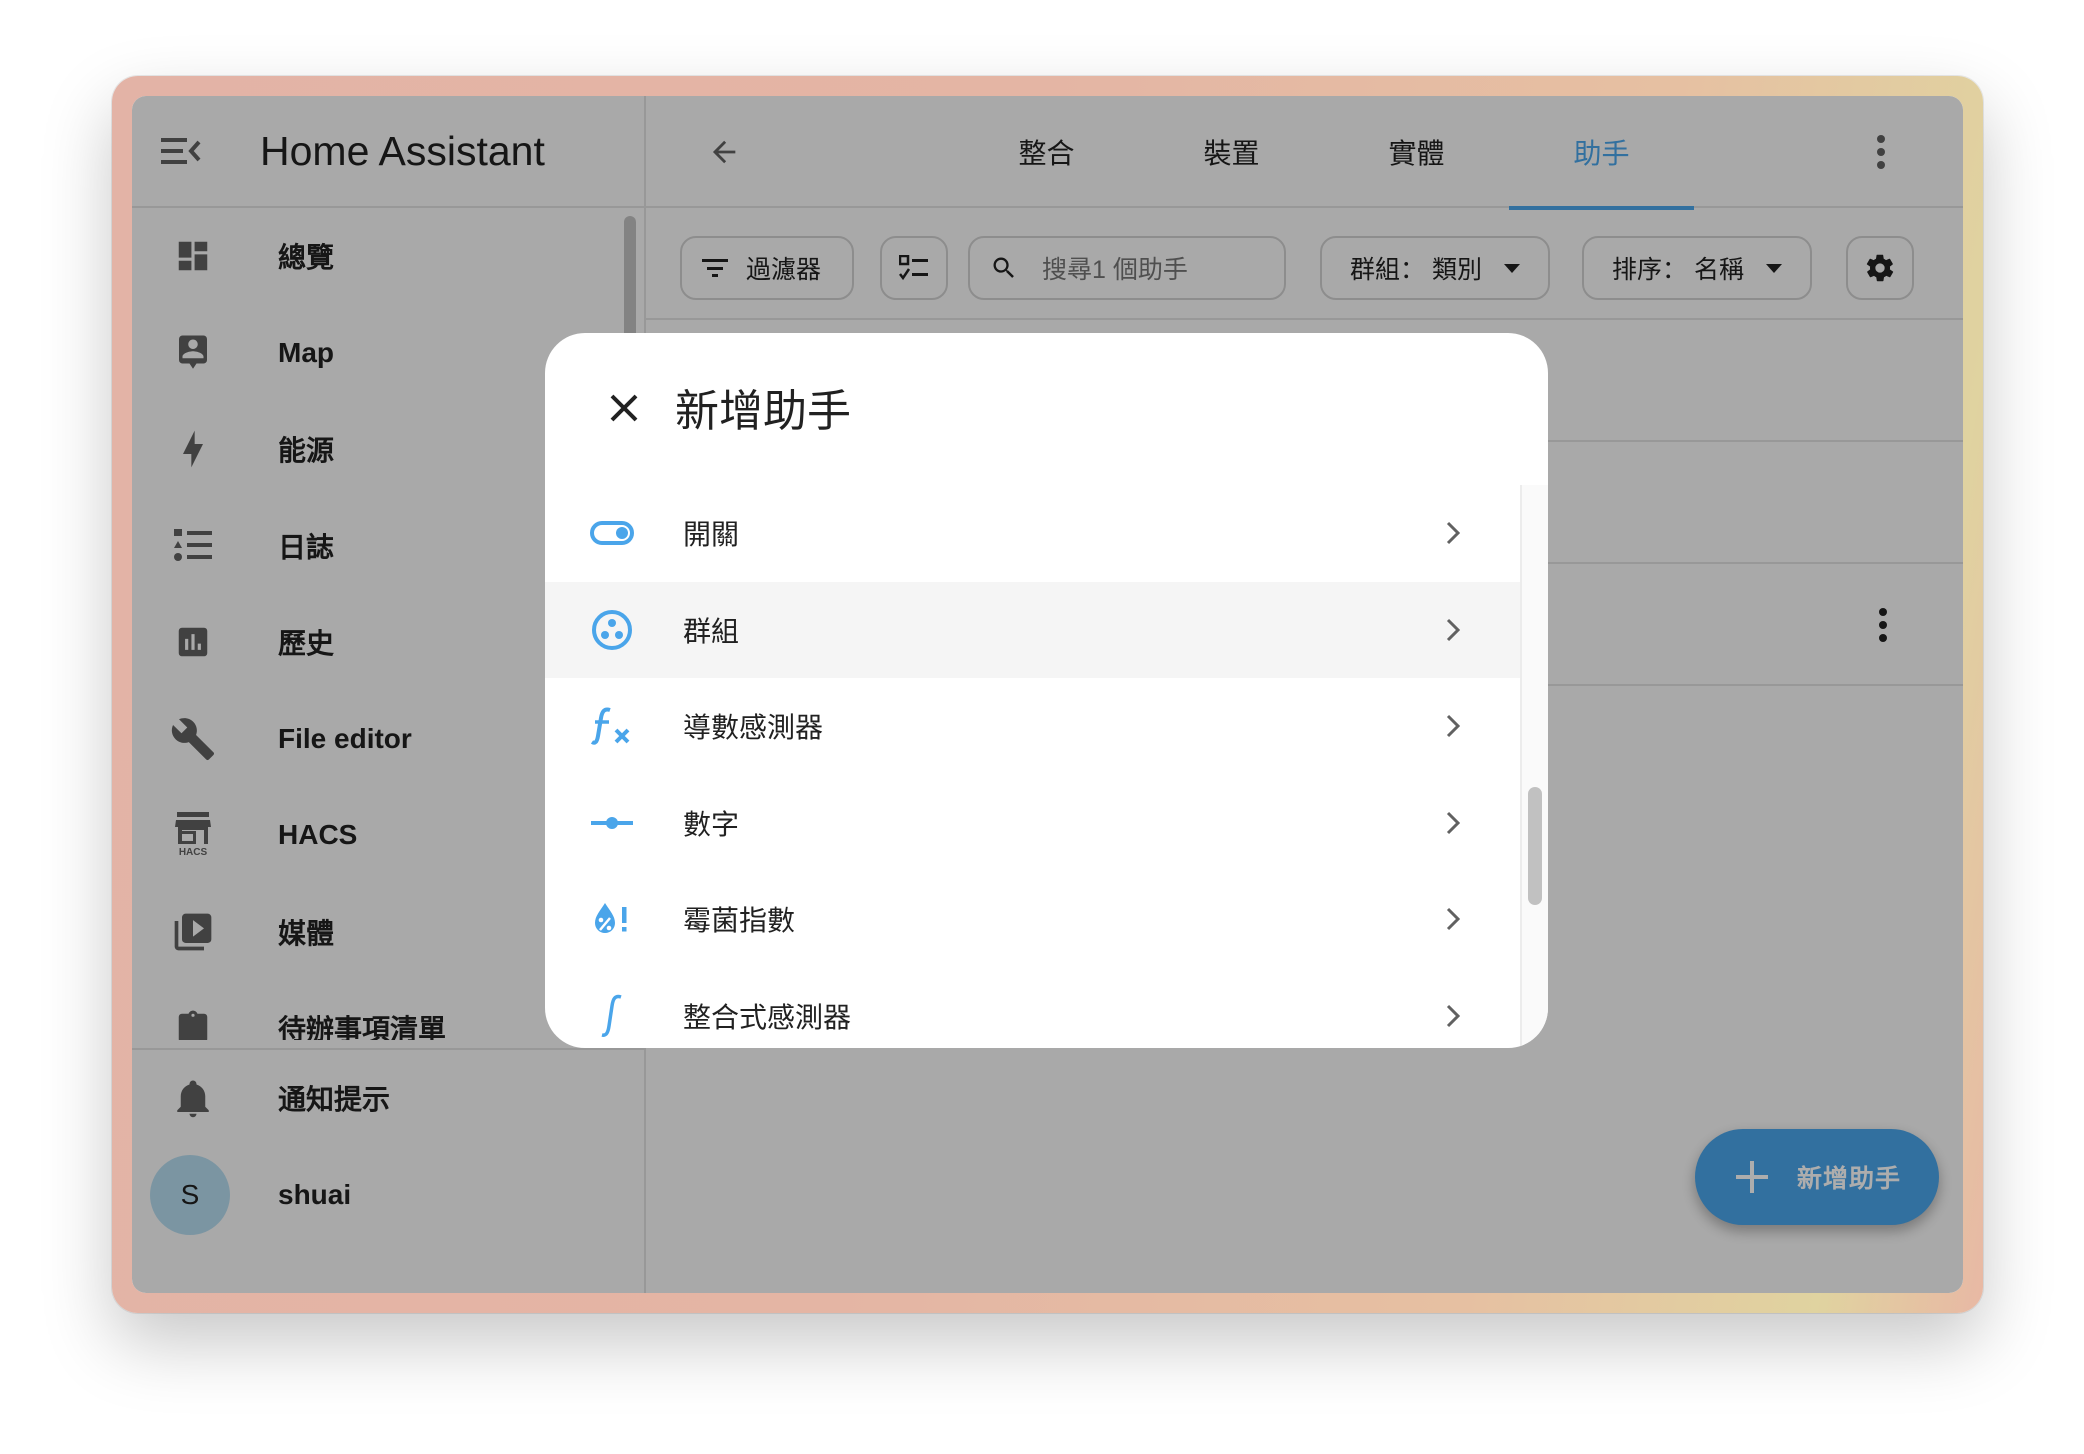  I want to click on dialog-title: 新增助手, so click(763, 411).